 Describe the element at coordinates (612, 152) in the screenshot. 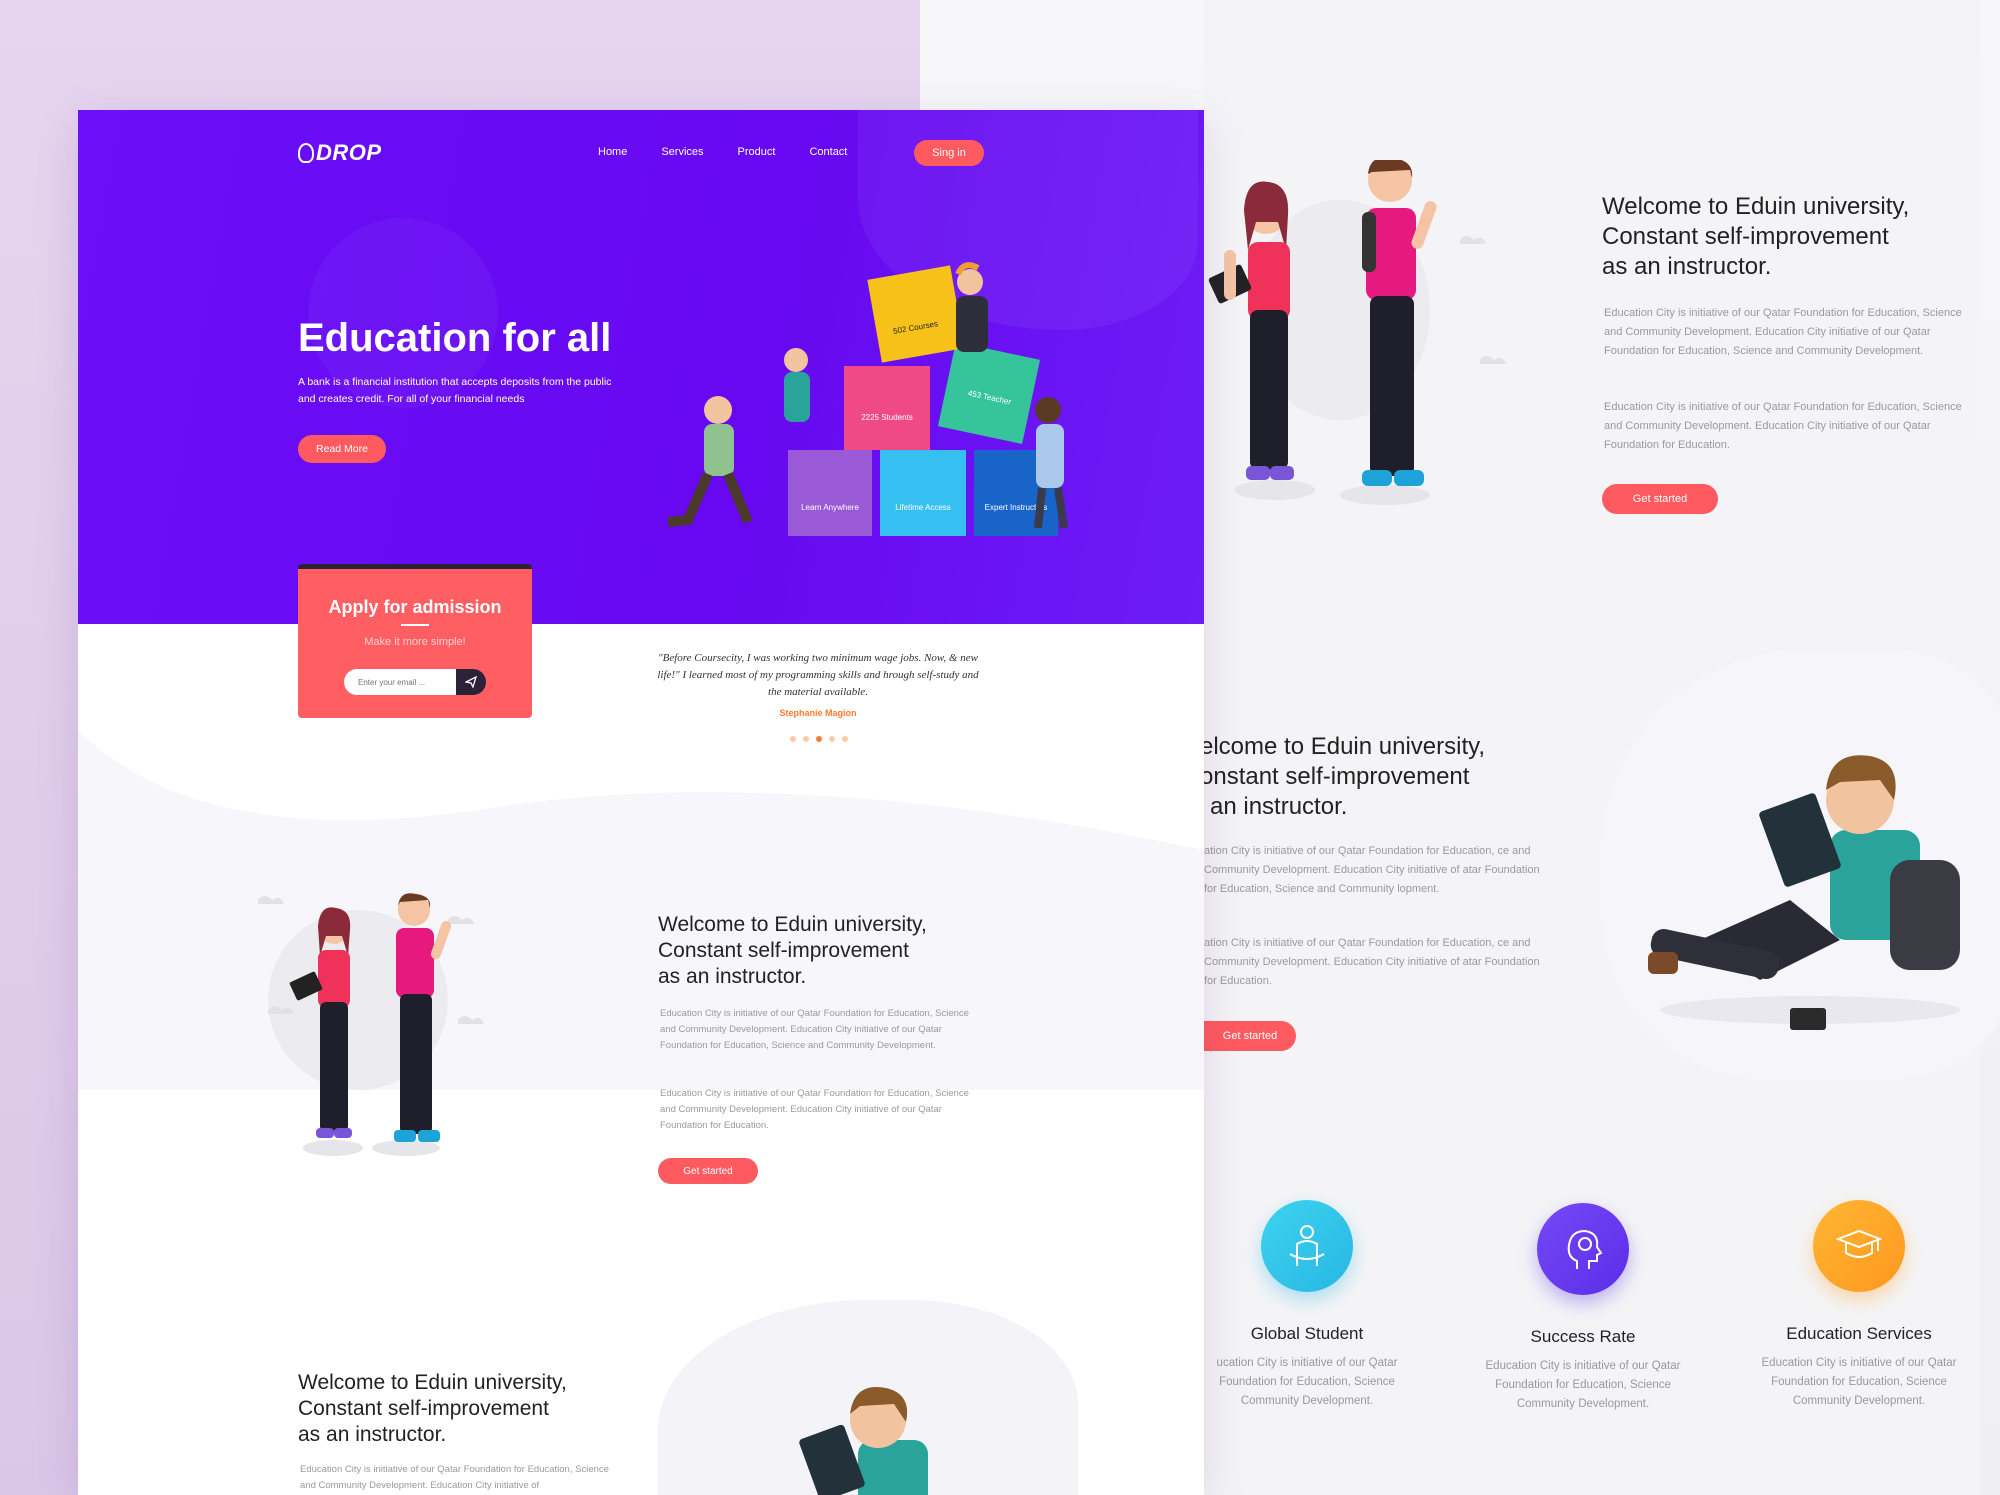

I see `nav-home: Home` at that location.